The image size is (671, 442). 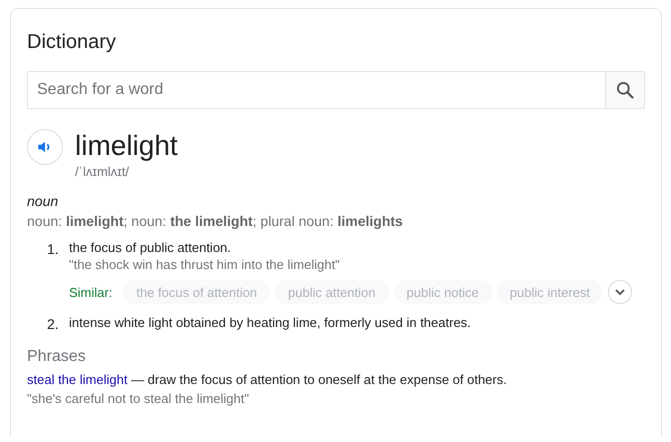 I want to click on search-button, so click(x=625, y=90).